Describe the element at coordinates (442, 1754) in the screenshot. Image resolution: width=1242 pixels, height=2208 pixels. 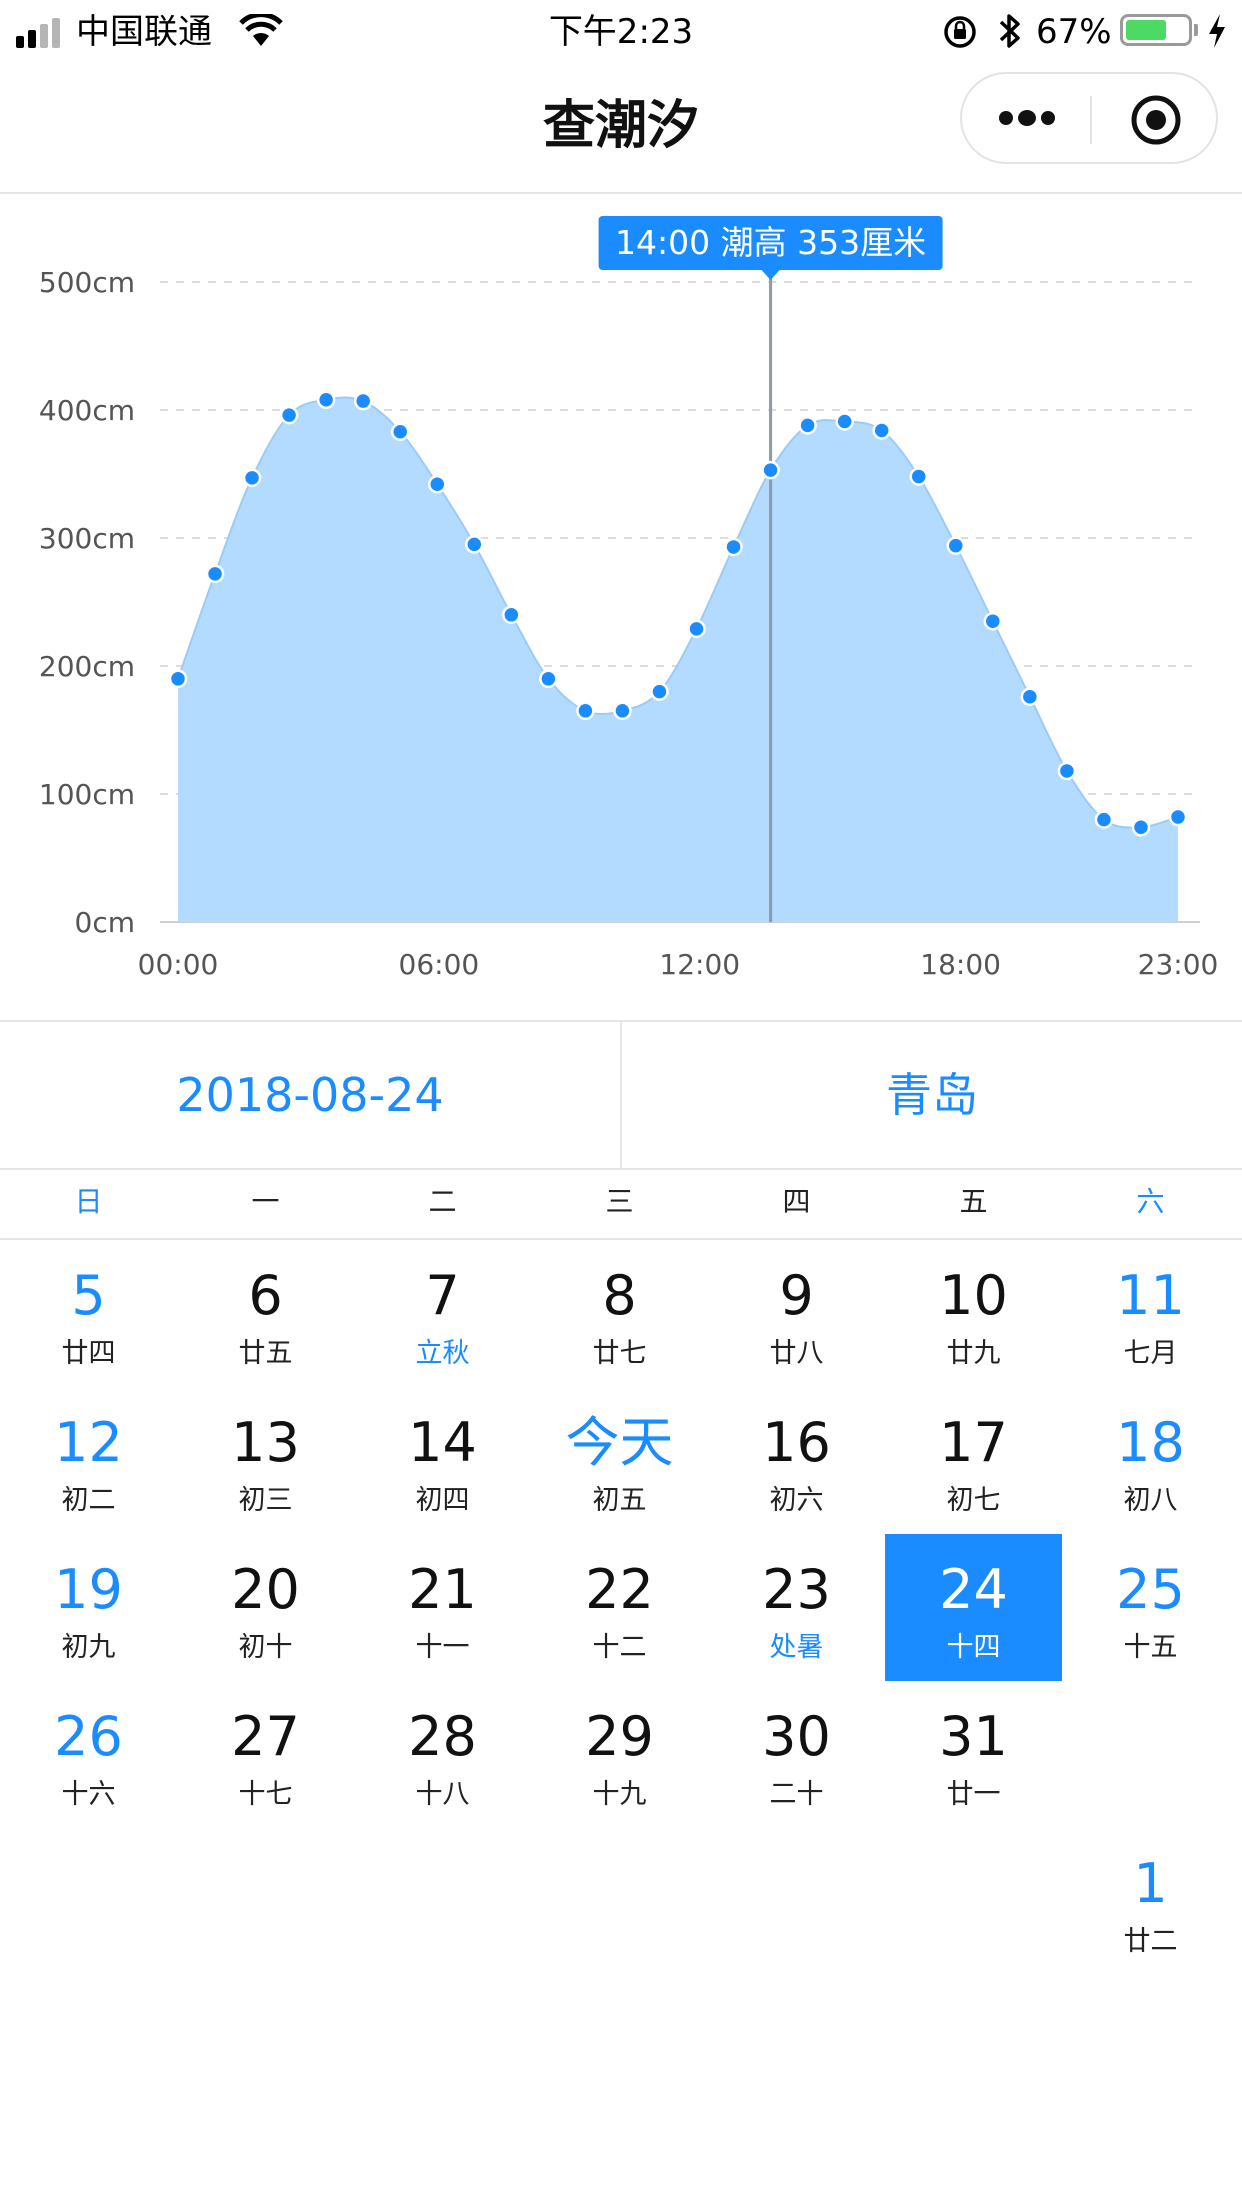
I see `calendar-day: 28 十八` at that location.